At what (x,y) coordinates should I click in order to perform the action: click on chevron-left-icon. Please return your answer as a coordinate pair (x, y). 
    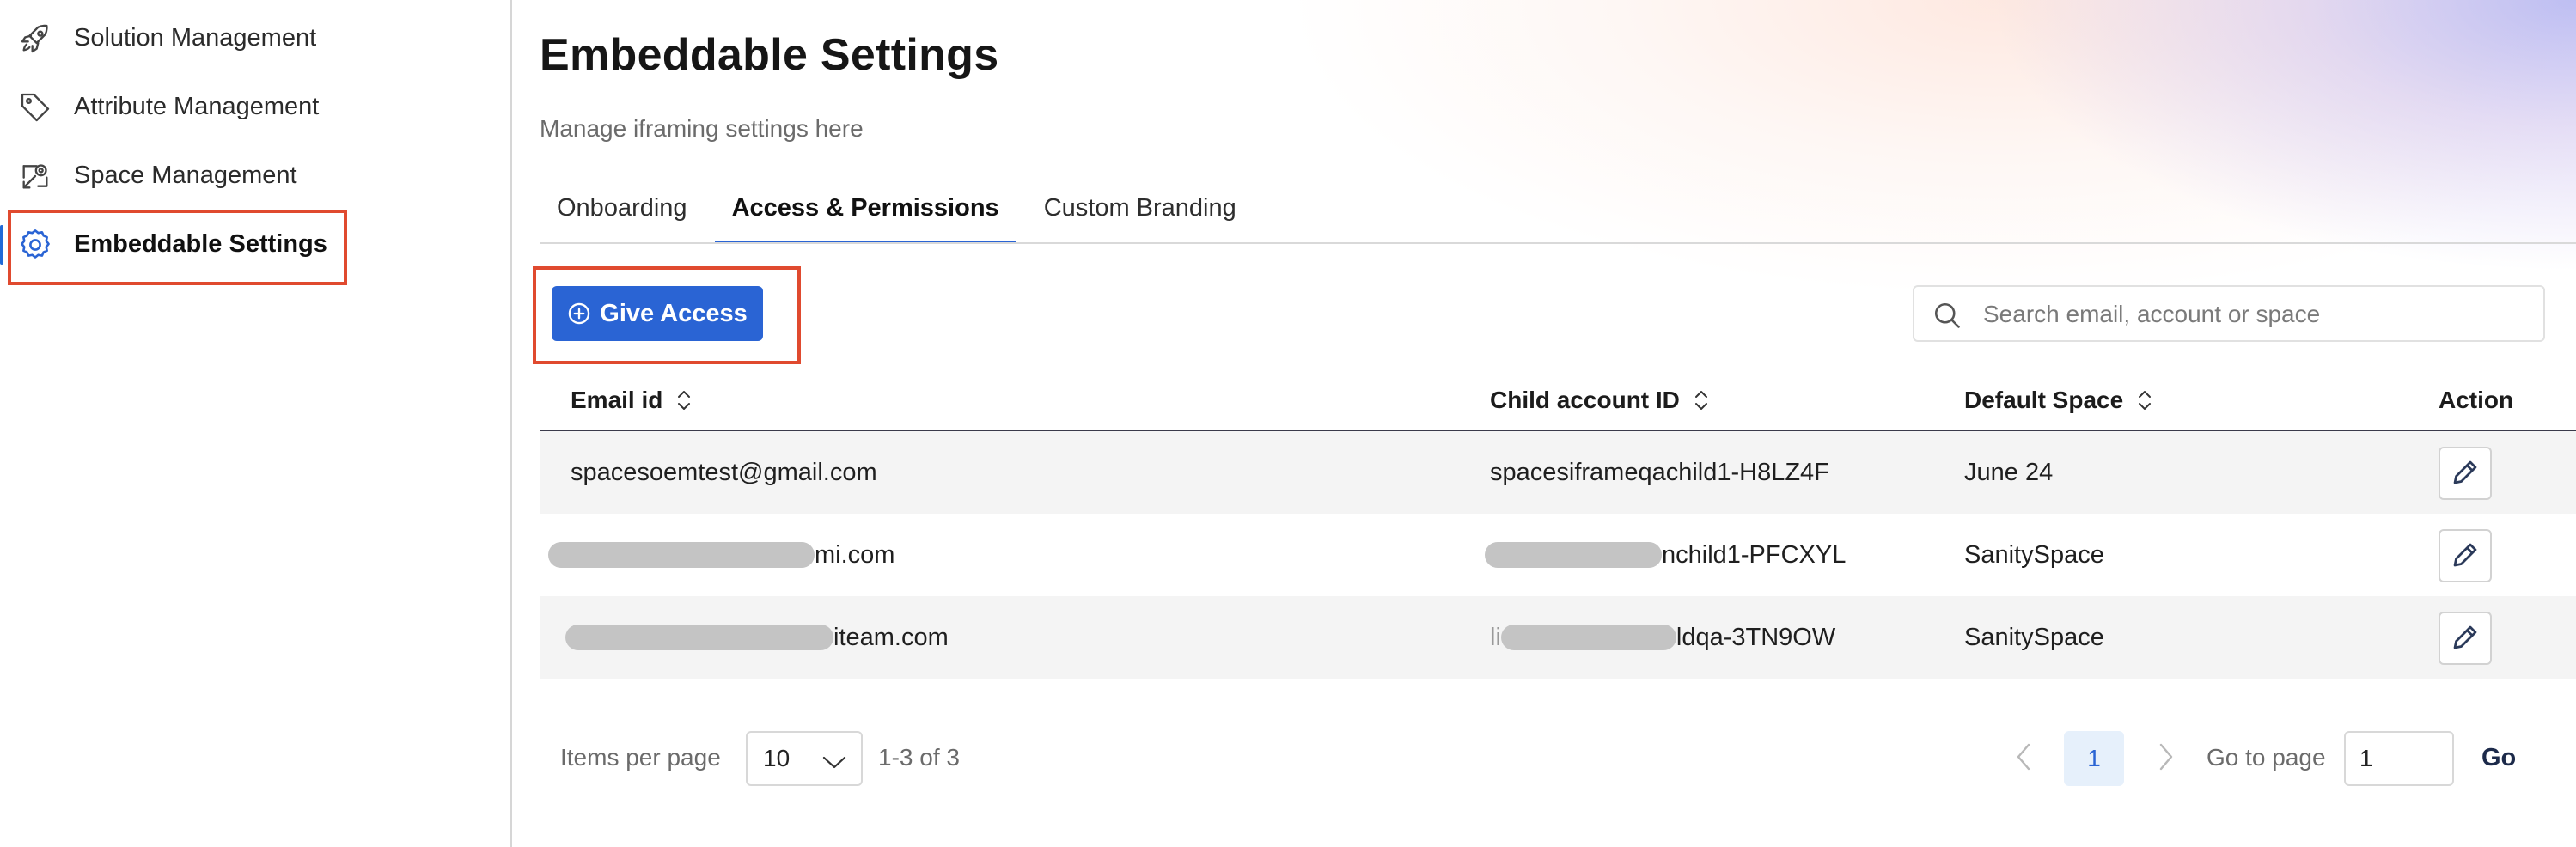
    Looking at the image, I should click on (2024, 759).